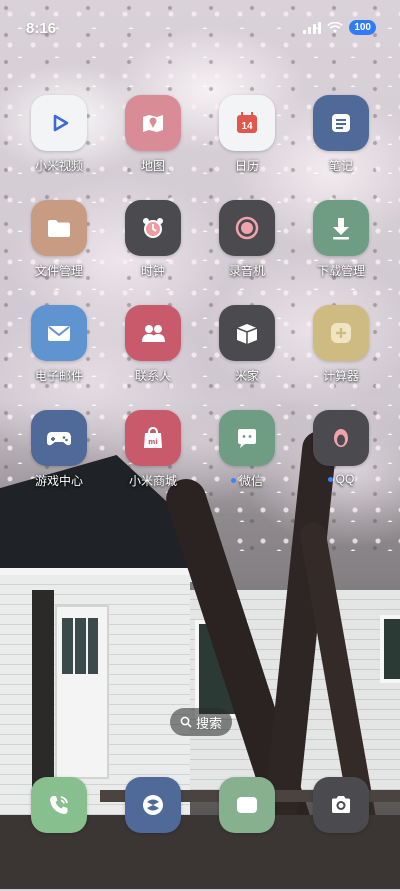 The width and height of the screenshot is (400, 891). I want to click on dock-camera-tile, so click(341, 805).